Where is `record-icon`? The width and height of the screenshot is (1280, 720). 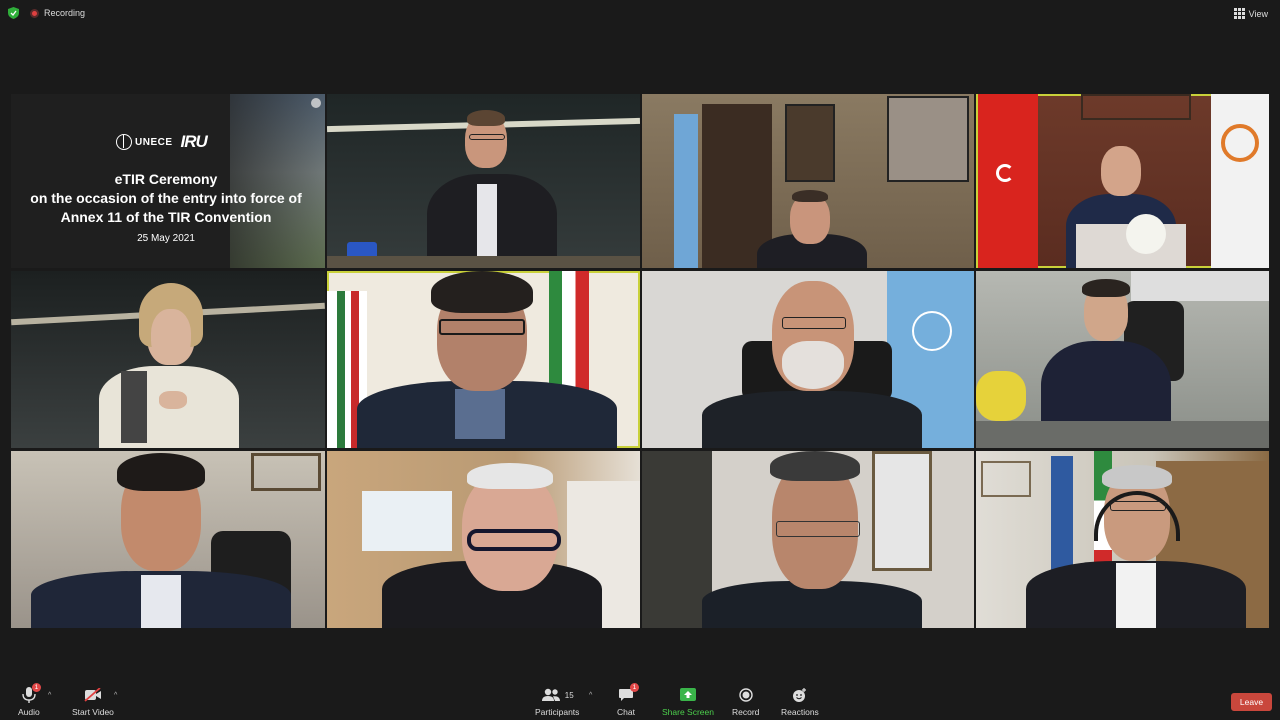
record-icon is located at coordinates (746, 695).